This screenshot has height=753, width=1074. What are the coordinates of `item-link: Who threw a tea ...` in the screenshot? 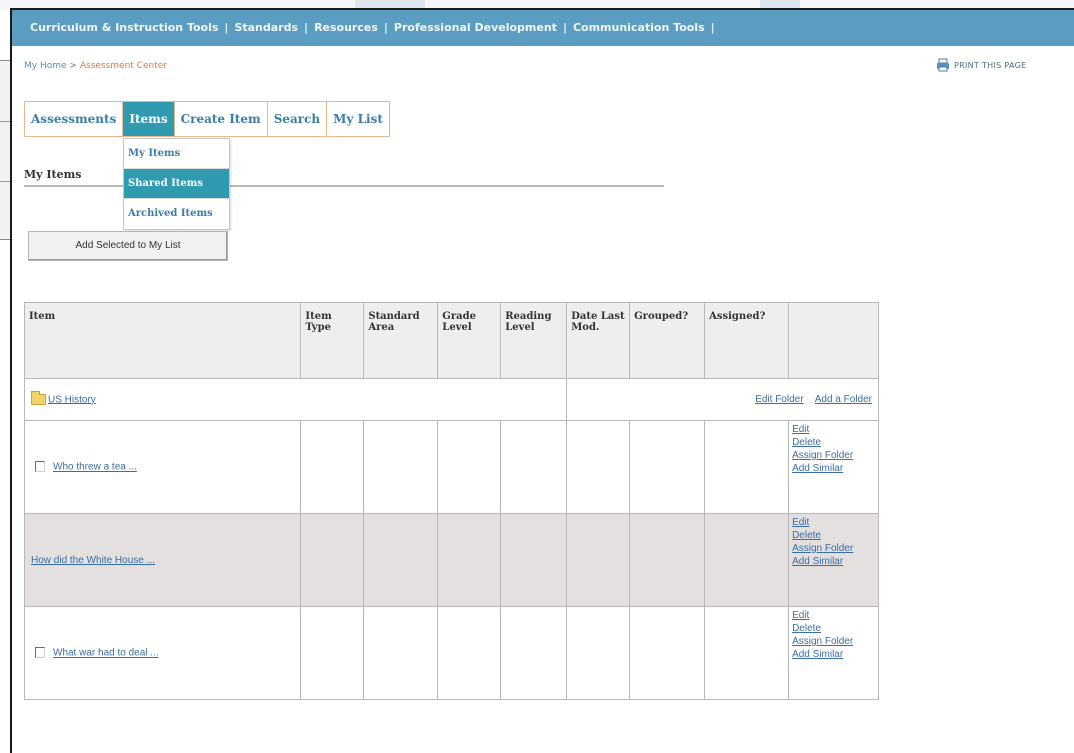 It's located at (95, 467).